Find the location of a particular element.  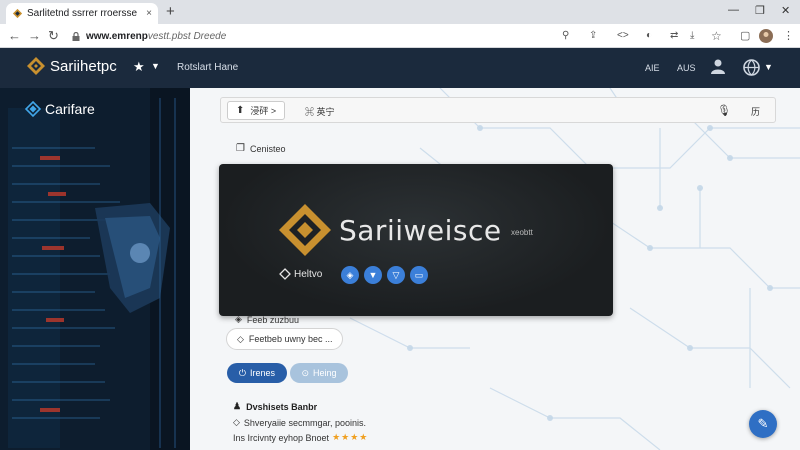

description-heading: ♟ Dvshisets Banbr is located at coordinates (275, 406).